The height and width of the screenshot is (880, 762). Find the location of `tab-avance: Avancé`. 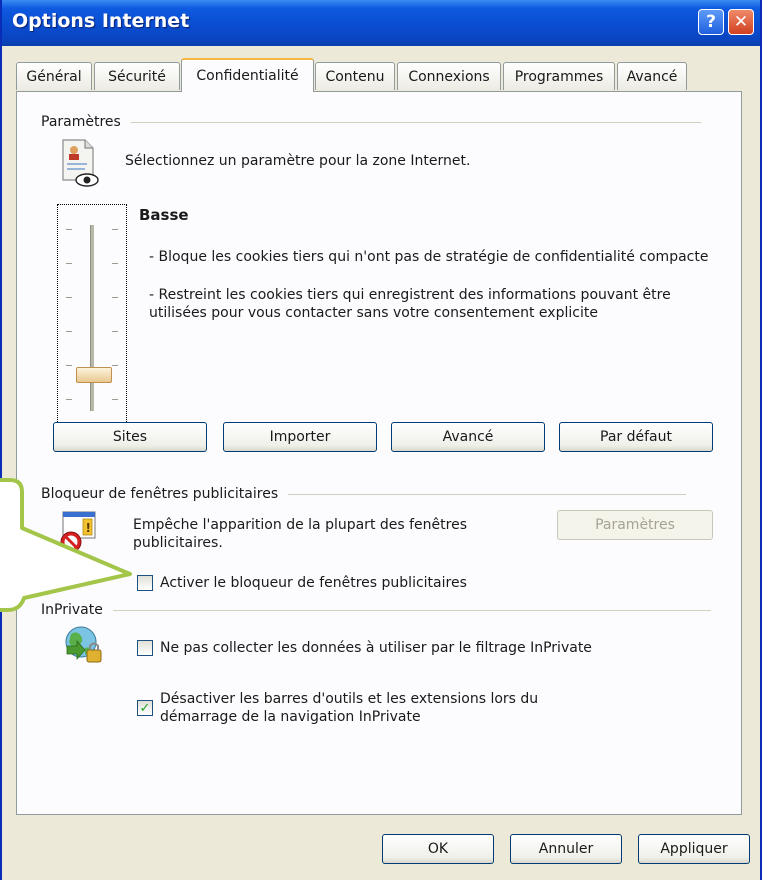

tab-avance: Avancé is located at coordinates (652, 76).